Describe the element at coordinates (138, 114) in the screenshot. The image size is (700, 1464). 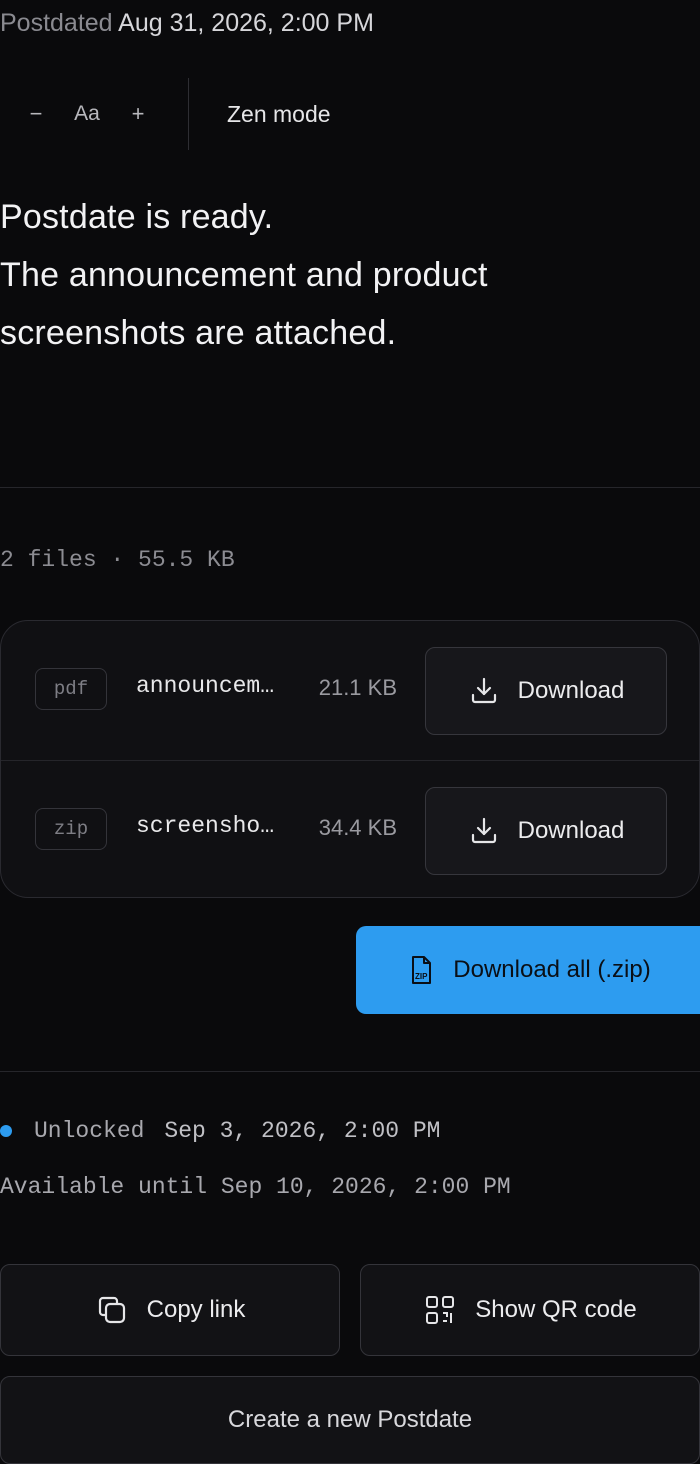
I see `increase-font-button: +` at that location.